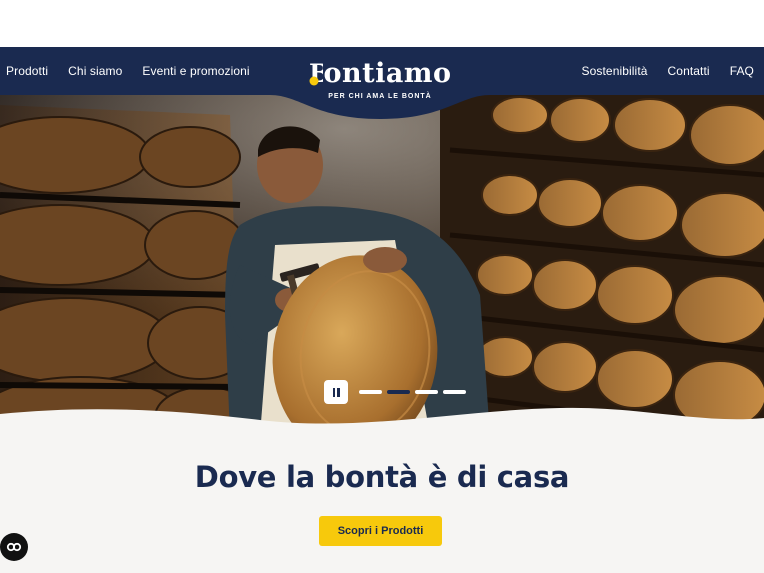 This screenshot has height=573, width=764. What do you see at coordinates (387, 73) in the screenshot?
I see `logo-wordmark-text: ontiamo` at bounding box center [387, 73].